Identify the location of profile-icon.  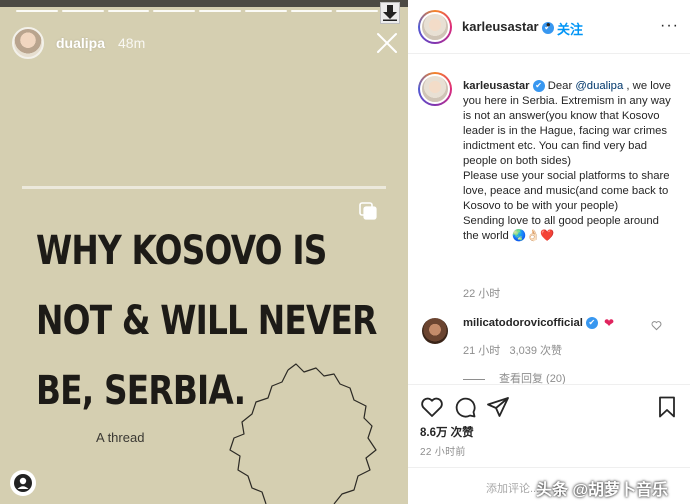
(23, 483).